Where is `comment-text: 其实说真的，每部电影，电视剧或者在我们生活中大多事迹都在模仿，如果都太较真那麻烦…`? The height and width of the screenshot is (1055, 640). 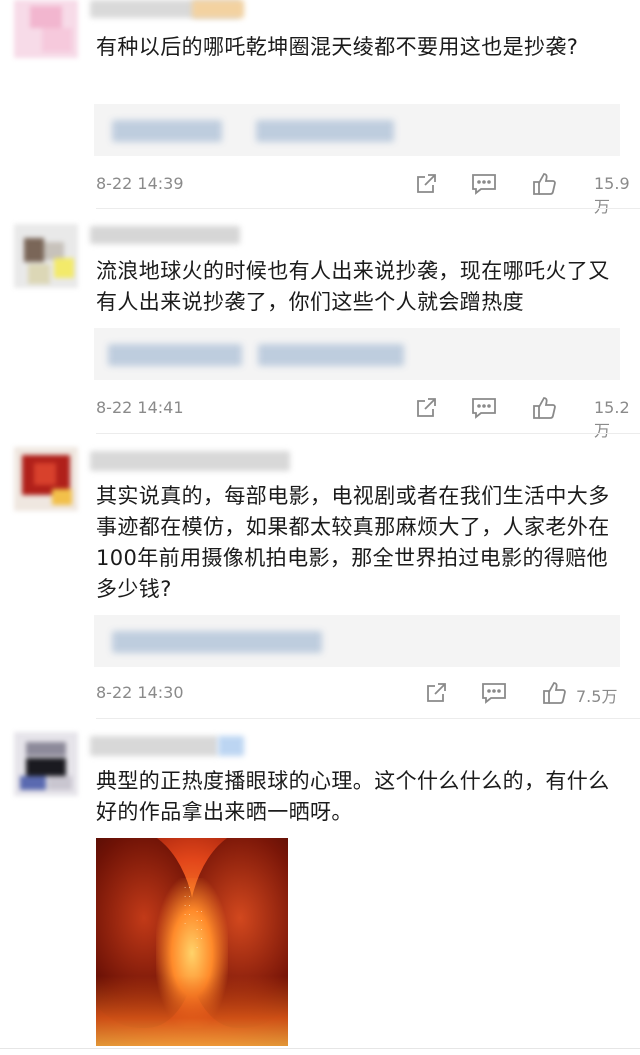
comment-text: 其实说真的，每部电影，电视剧或者在我们生活中大多事迹都在模仿，如果都太较真那麻烦… is located at coordinates (353, 542).